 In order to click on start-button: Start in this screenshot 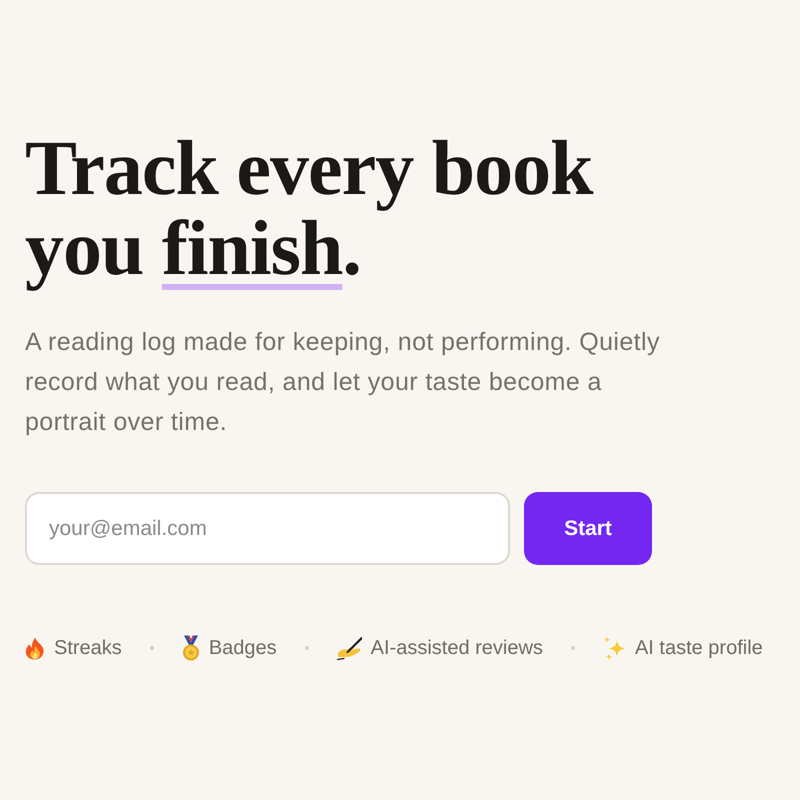, I will do `click(588, 528)`.